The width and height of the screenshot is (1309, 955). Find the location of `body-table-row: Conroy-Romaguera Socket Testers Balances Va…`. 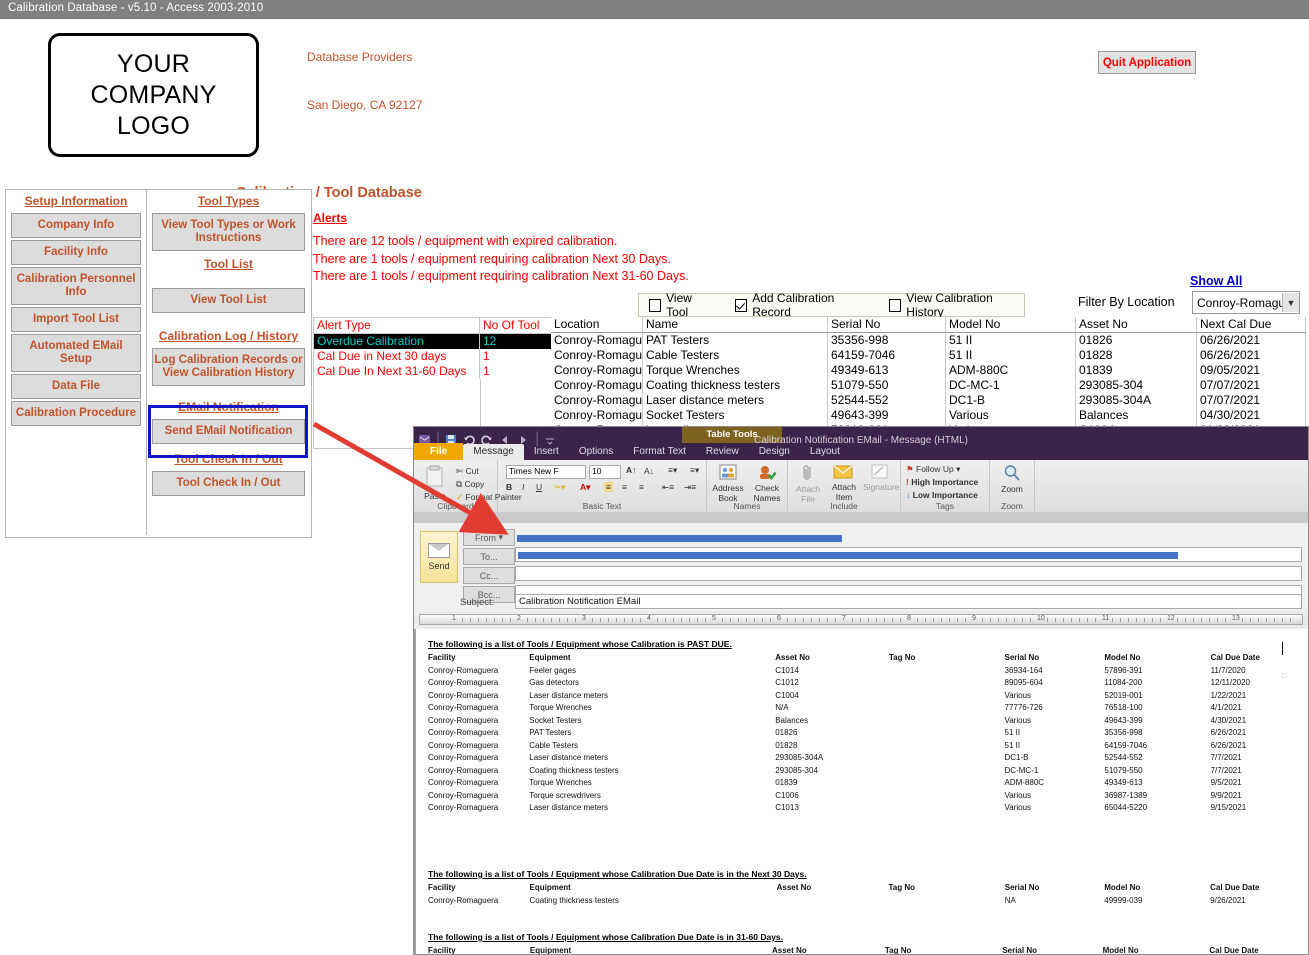

body-table-row: Conroy-Romaguera Socket Testers Balances Va… is located at coordinates (868, 722).